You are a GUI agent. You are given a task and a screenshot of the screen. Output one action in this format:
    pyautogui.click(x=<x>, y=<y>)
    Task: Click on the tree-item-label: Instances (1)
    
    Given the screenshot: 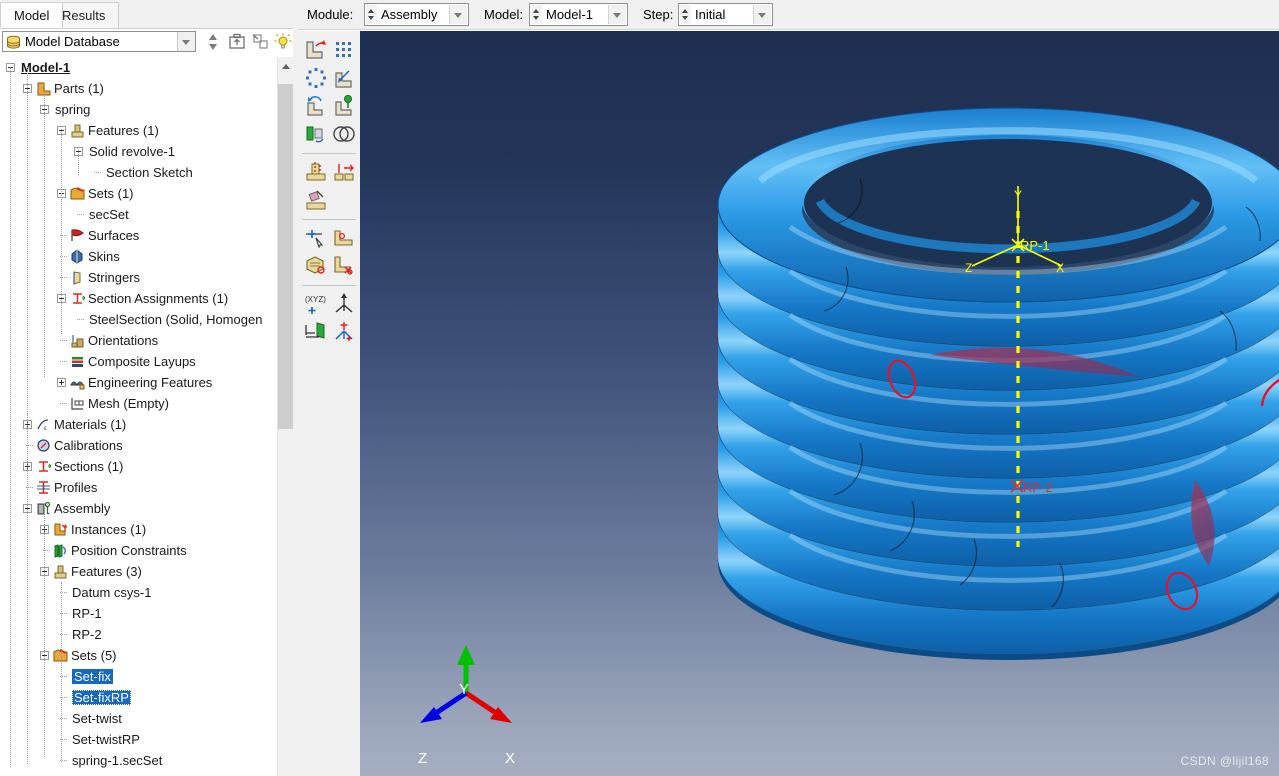 What is the action you would take?
    pyautogui.click(x=109, y=529)
    